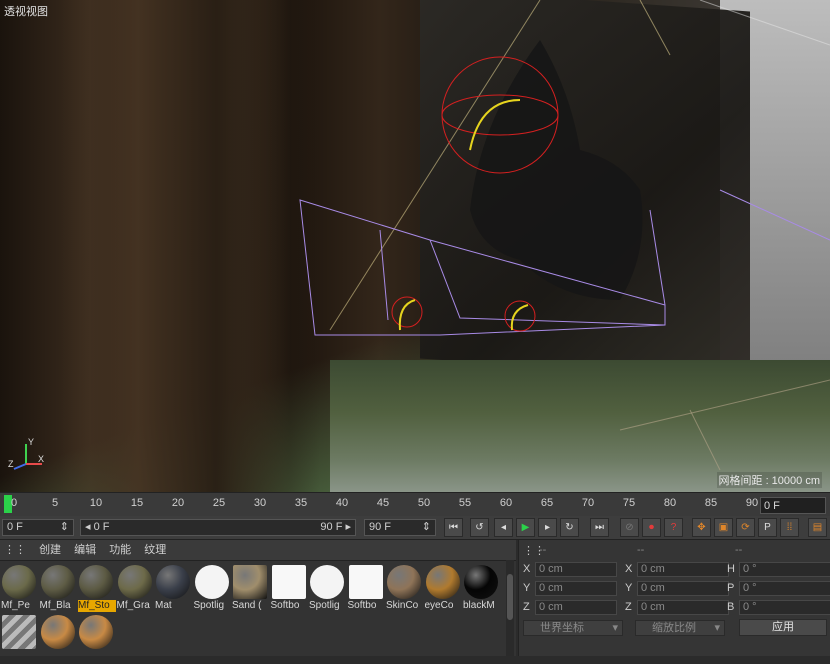 This screenshot has height=664, width=830. I want to click on apply-button: 应用, so click(783, 627).